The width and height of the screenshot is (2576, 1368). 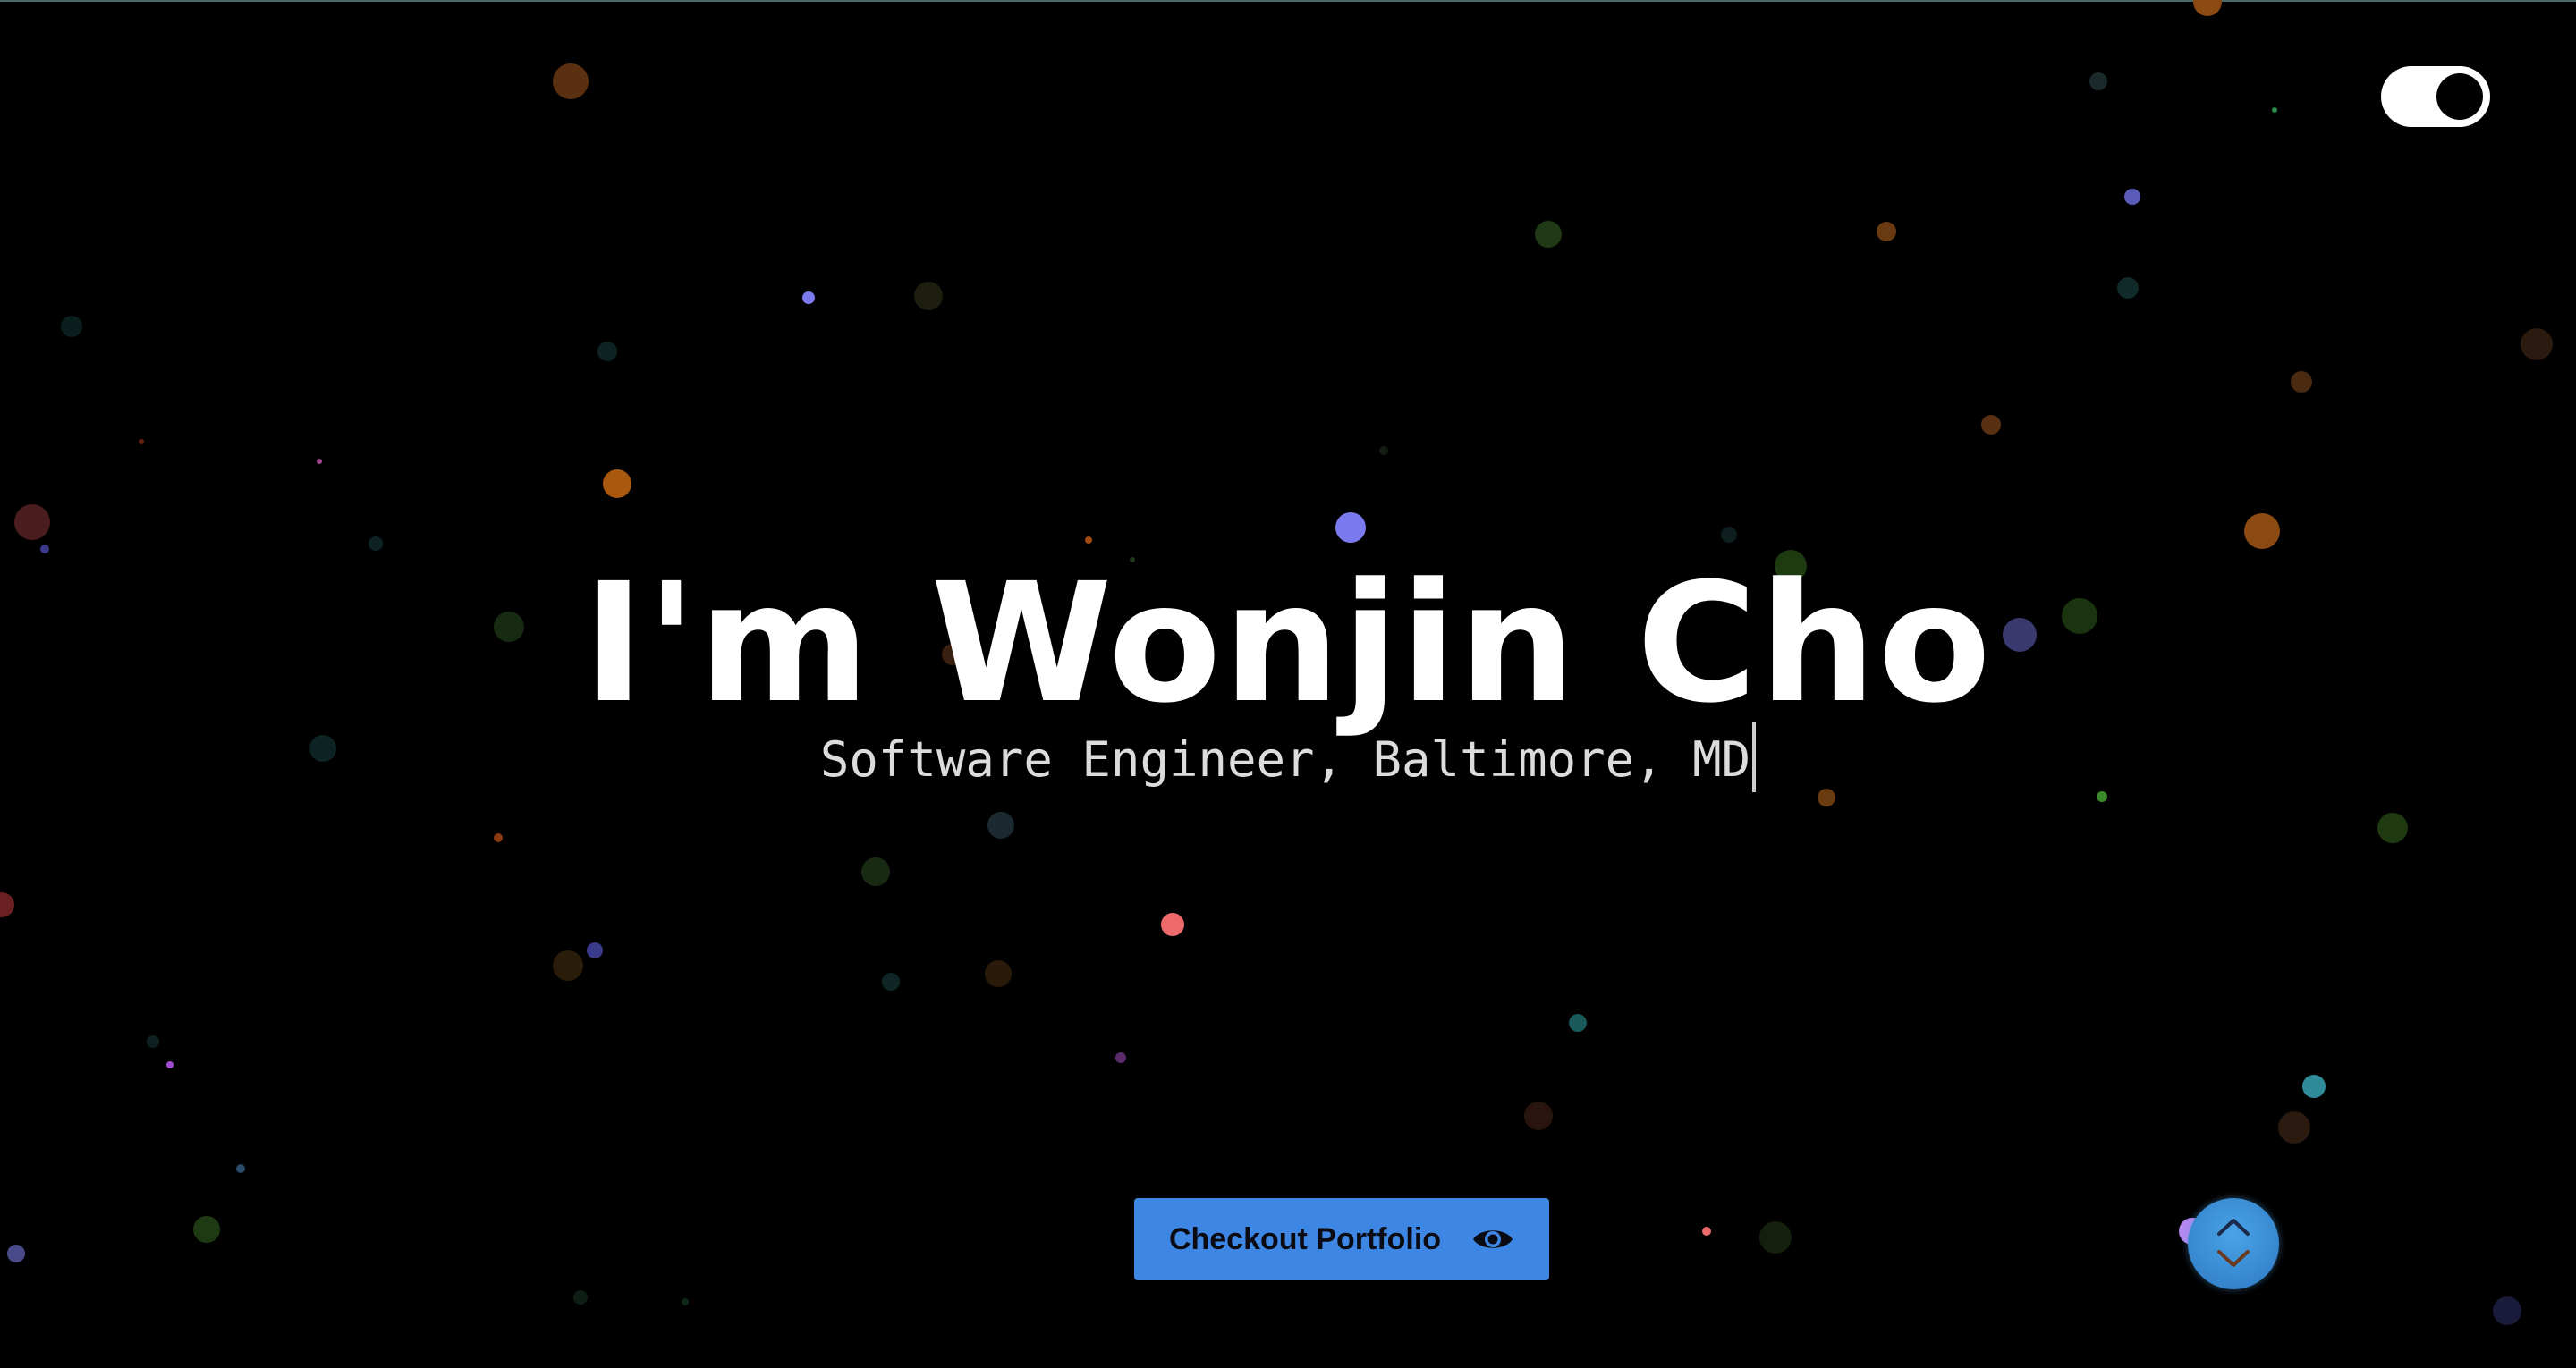 I want to click on checkout-portfolio-label: Checkout Portfolio, so click(x=1305, y=1239).